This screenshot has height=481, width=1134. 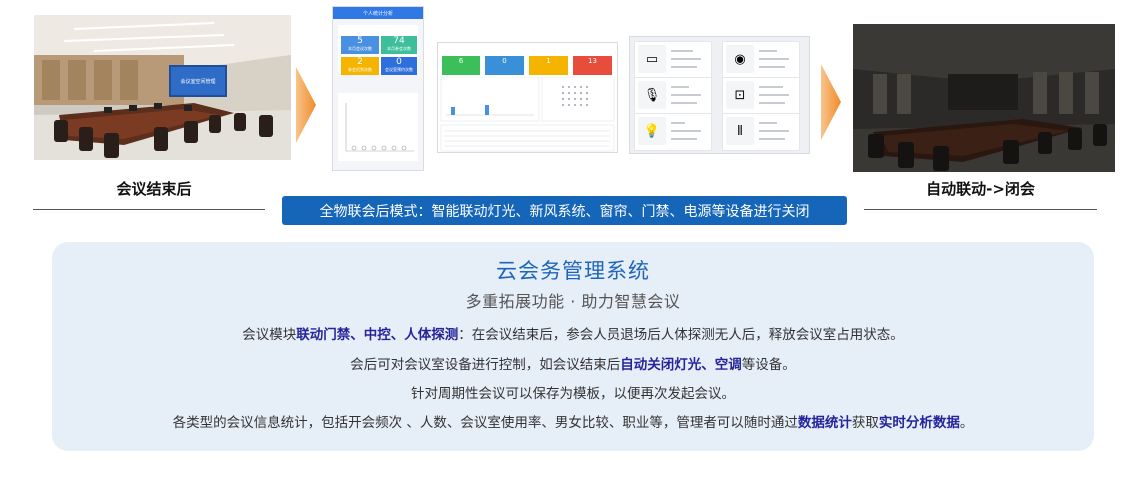 I want to click on phone-chart, so click(x=378, y=127).